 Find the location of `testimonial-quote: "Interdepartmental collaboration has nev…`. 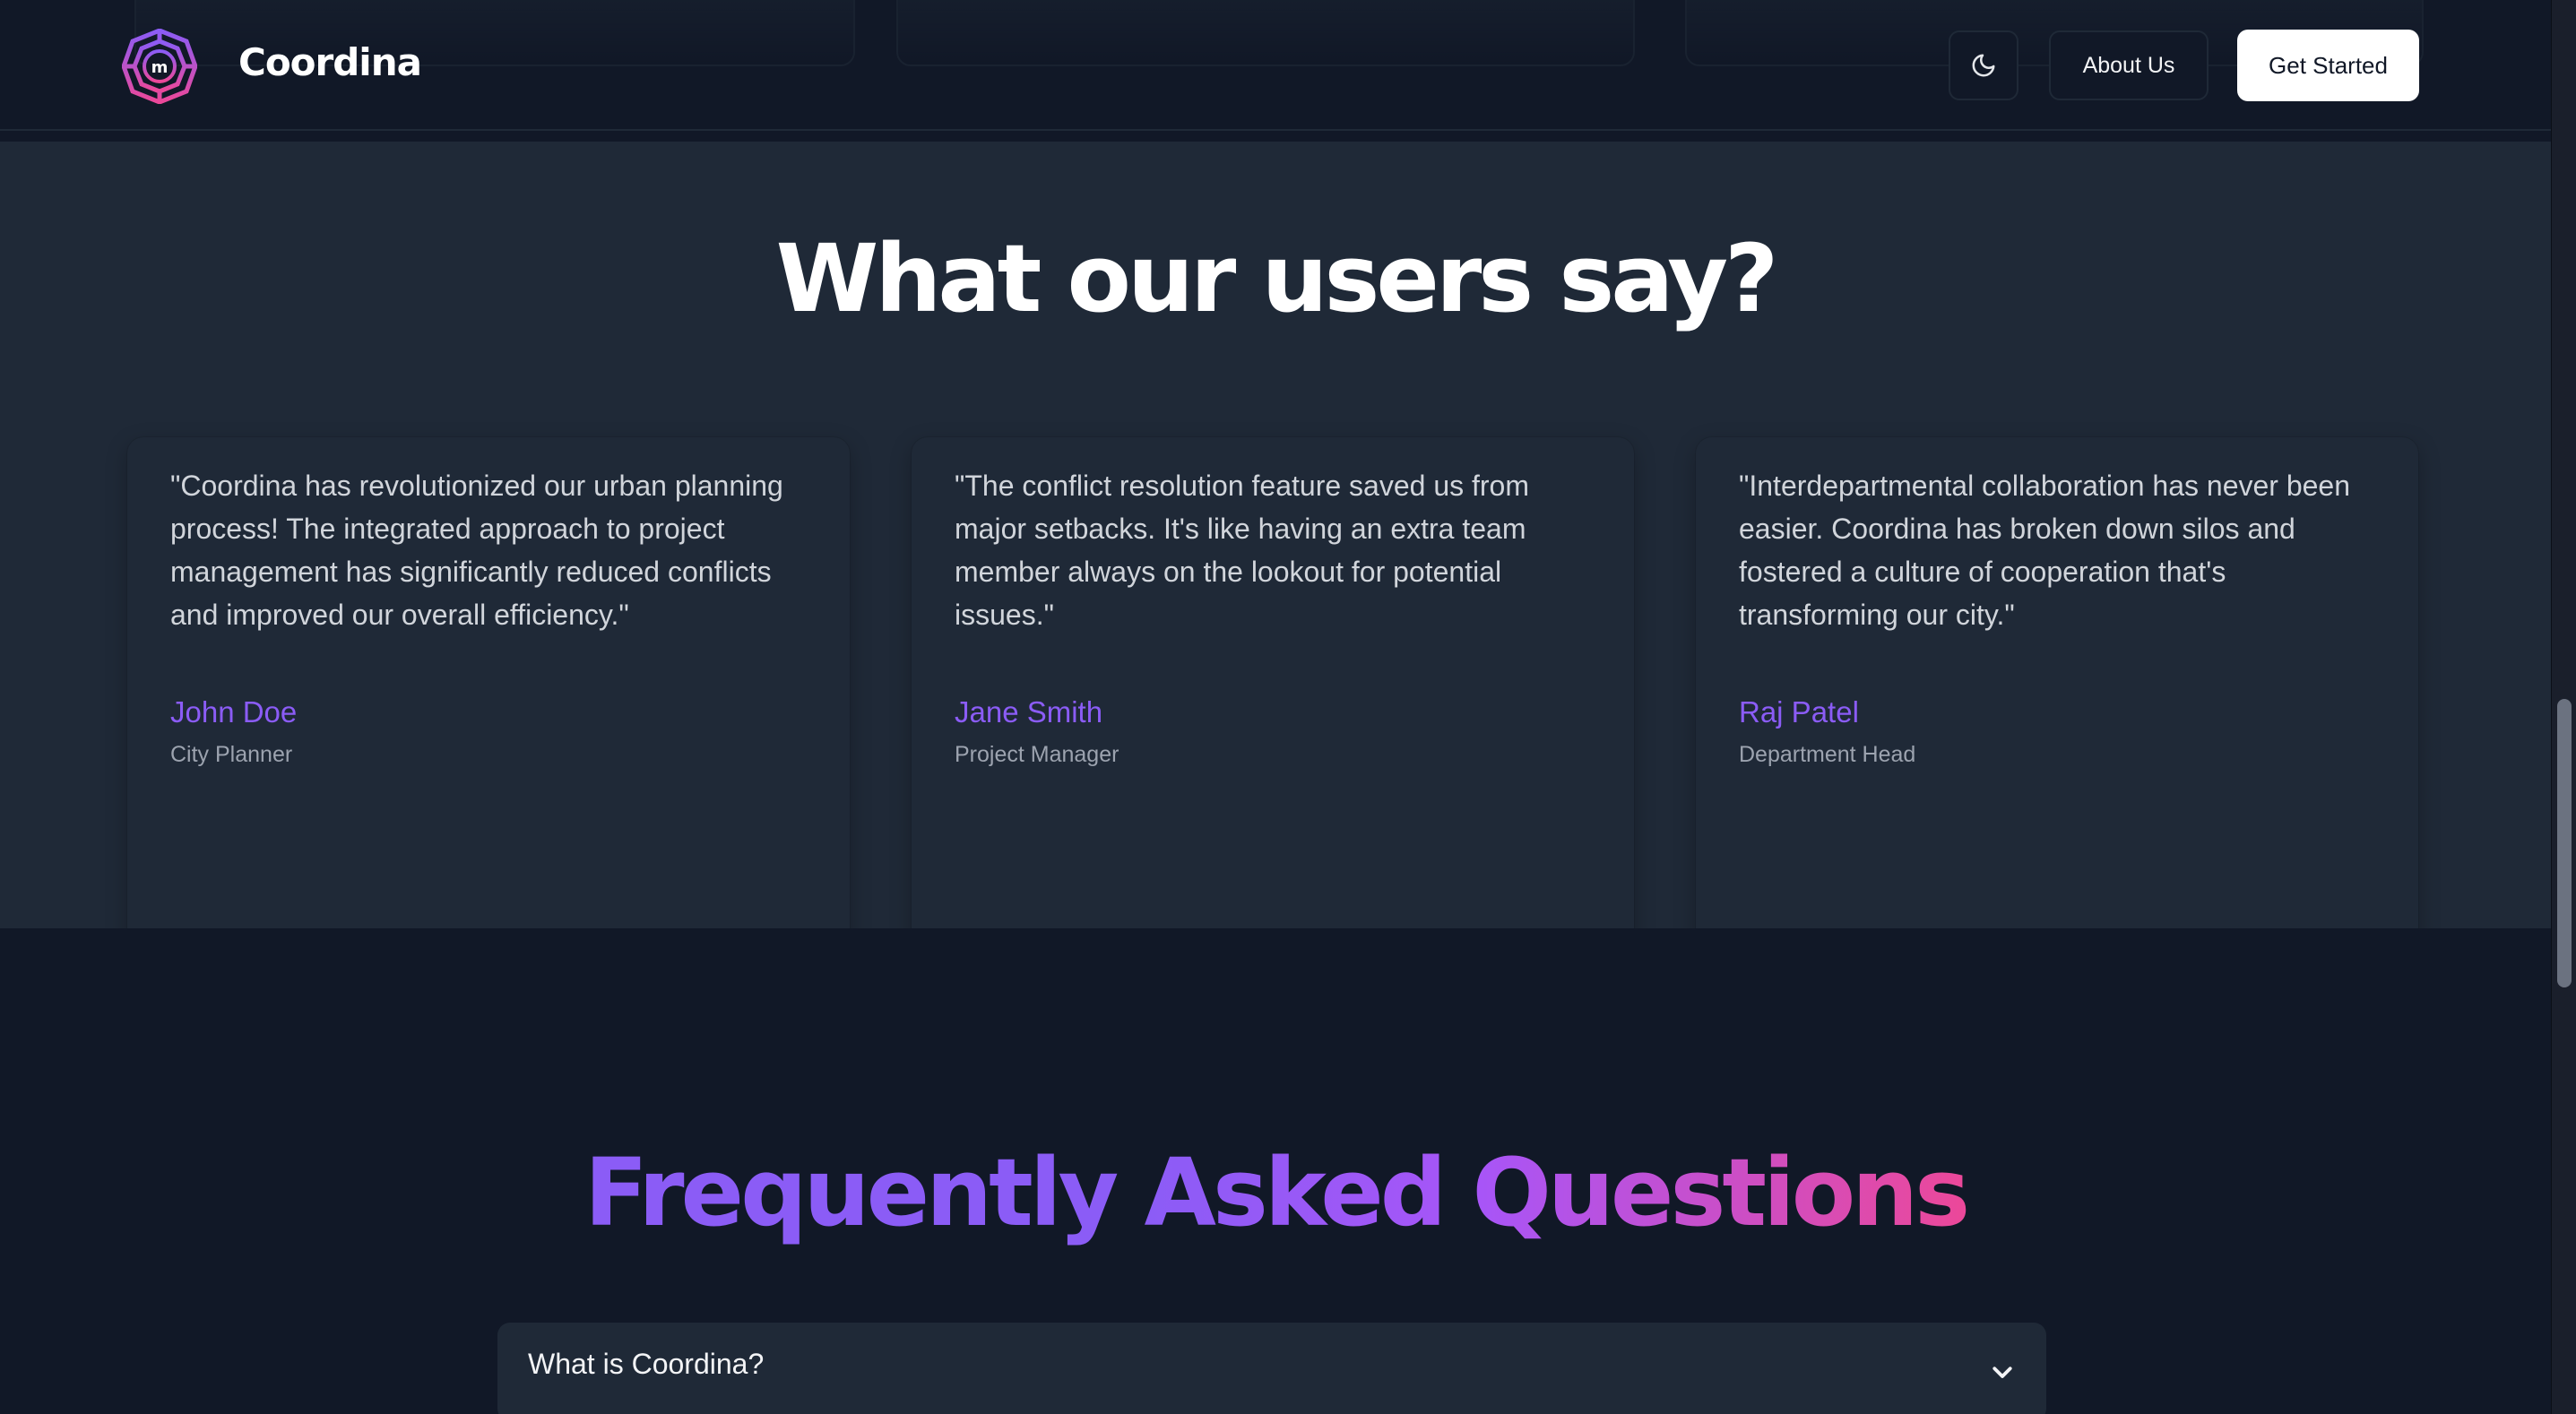

testimonial-quote: "Interdepartmental collaboration has nev… is located at coordinates (2045, 550).